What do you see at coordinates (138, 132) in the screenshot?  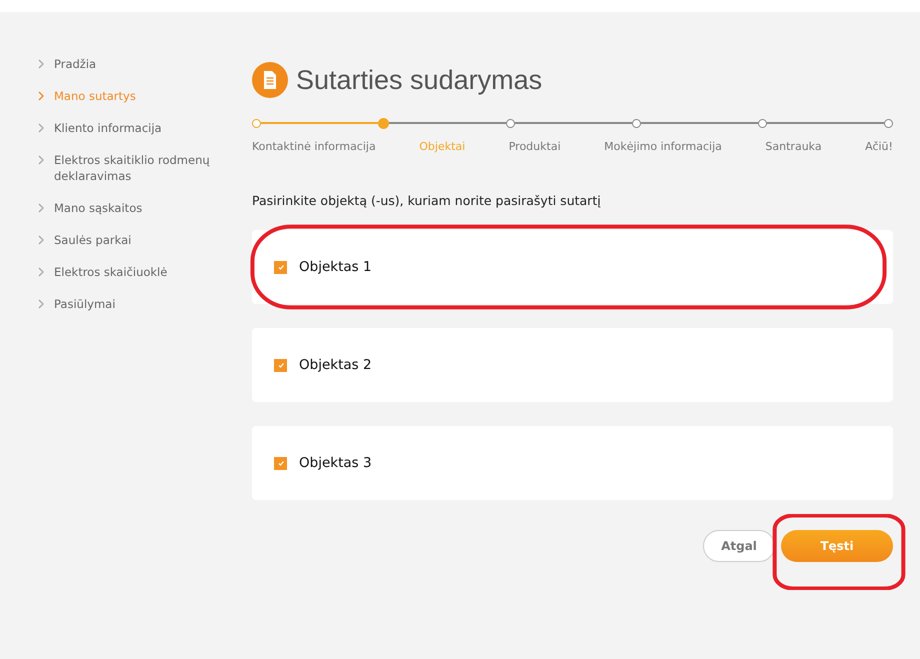 I see `sidebar-item: Kliento informacija` at bounding box center [138, 132].